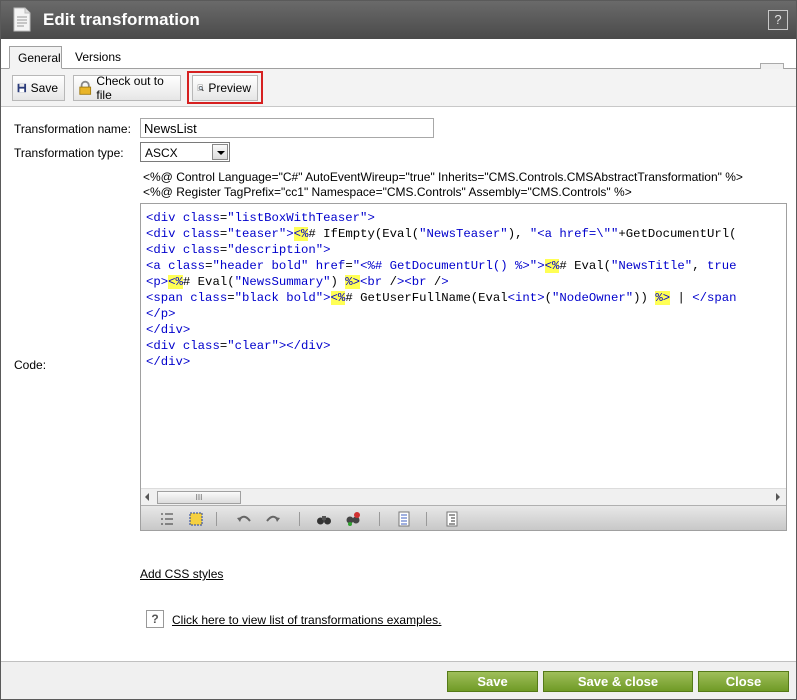 This screenshot has height=700, width=797. Describe the element at coordinates (618, 681) in the screenshot. I see `footer-save-close-button: Save & close` at that location.